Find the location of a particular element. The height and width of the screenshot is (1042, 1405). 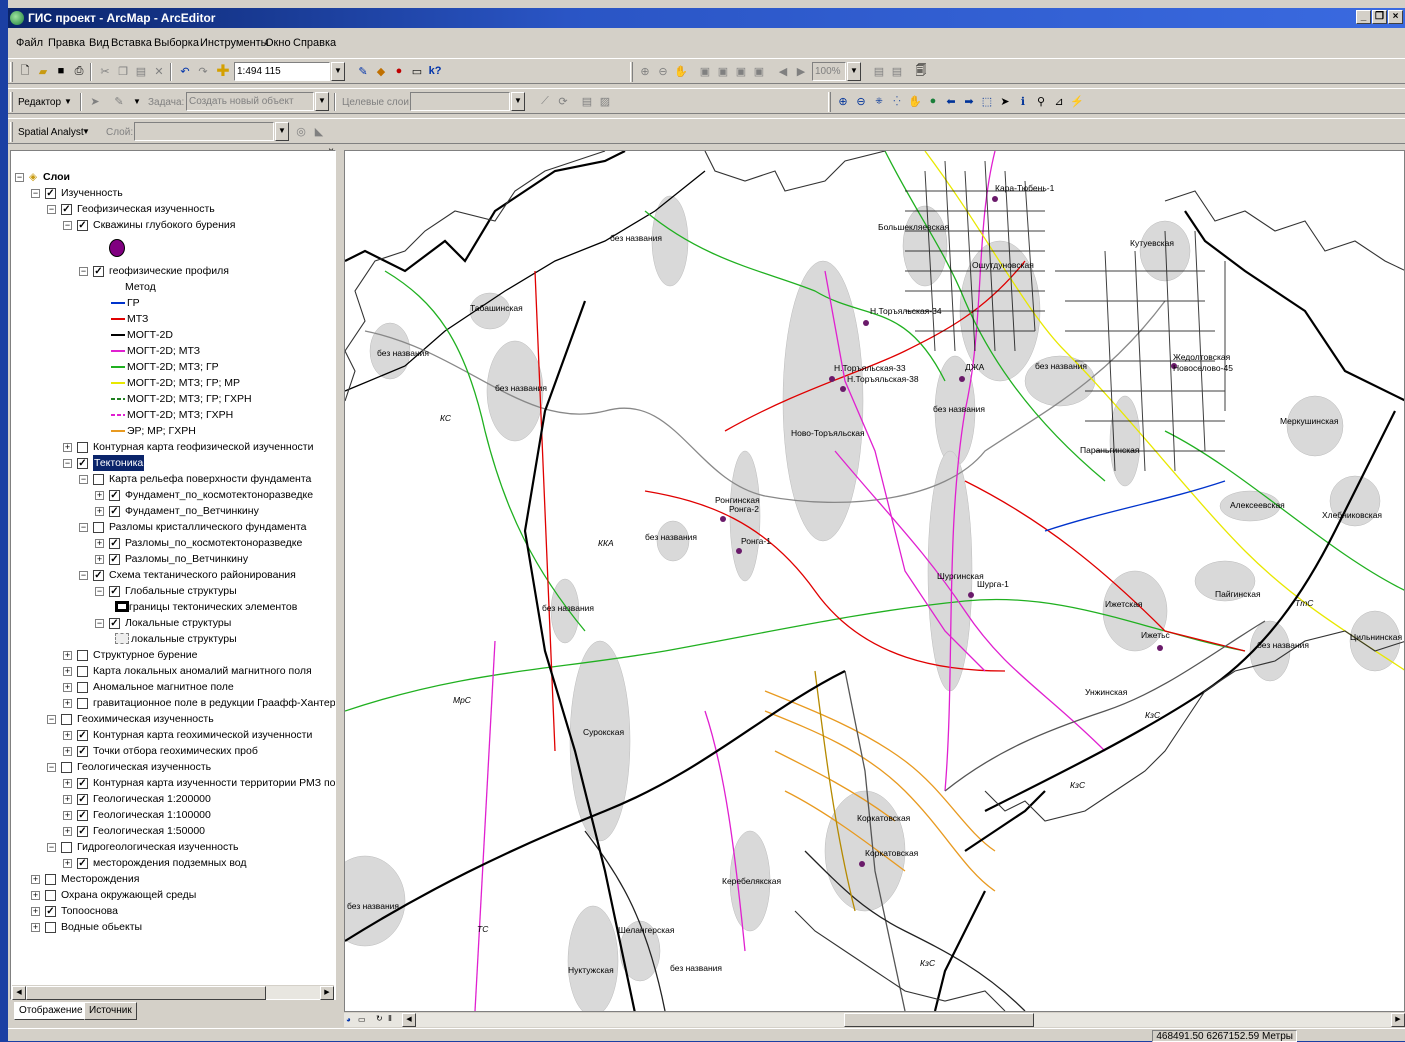

layout-zoom-in-icon: ⊕ is located at coordinates (645, 71).